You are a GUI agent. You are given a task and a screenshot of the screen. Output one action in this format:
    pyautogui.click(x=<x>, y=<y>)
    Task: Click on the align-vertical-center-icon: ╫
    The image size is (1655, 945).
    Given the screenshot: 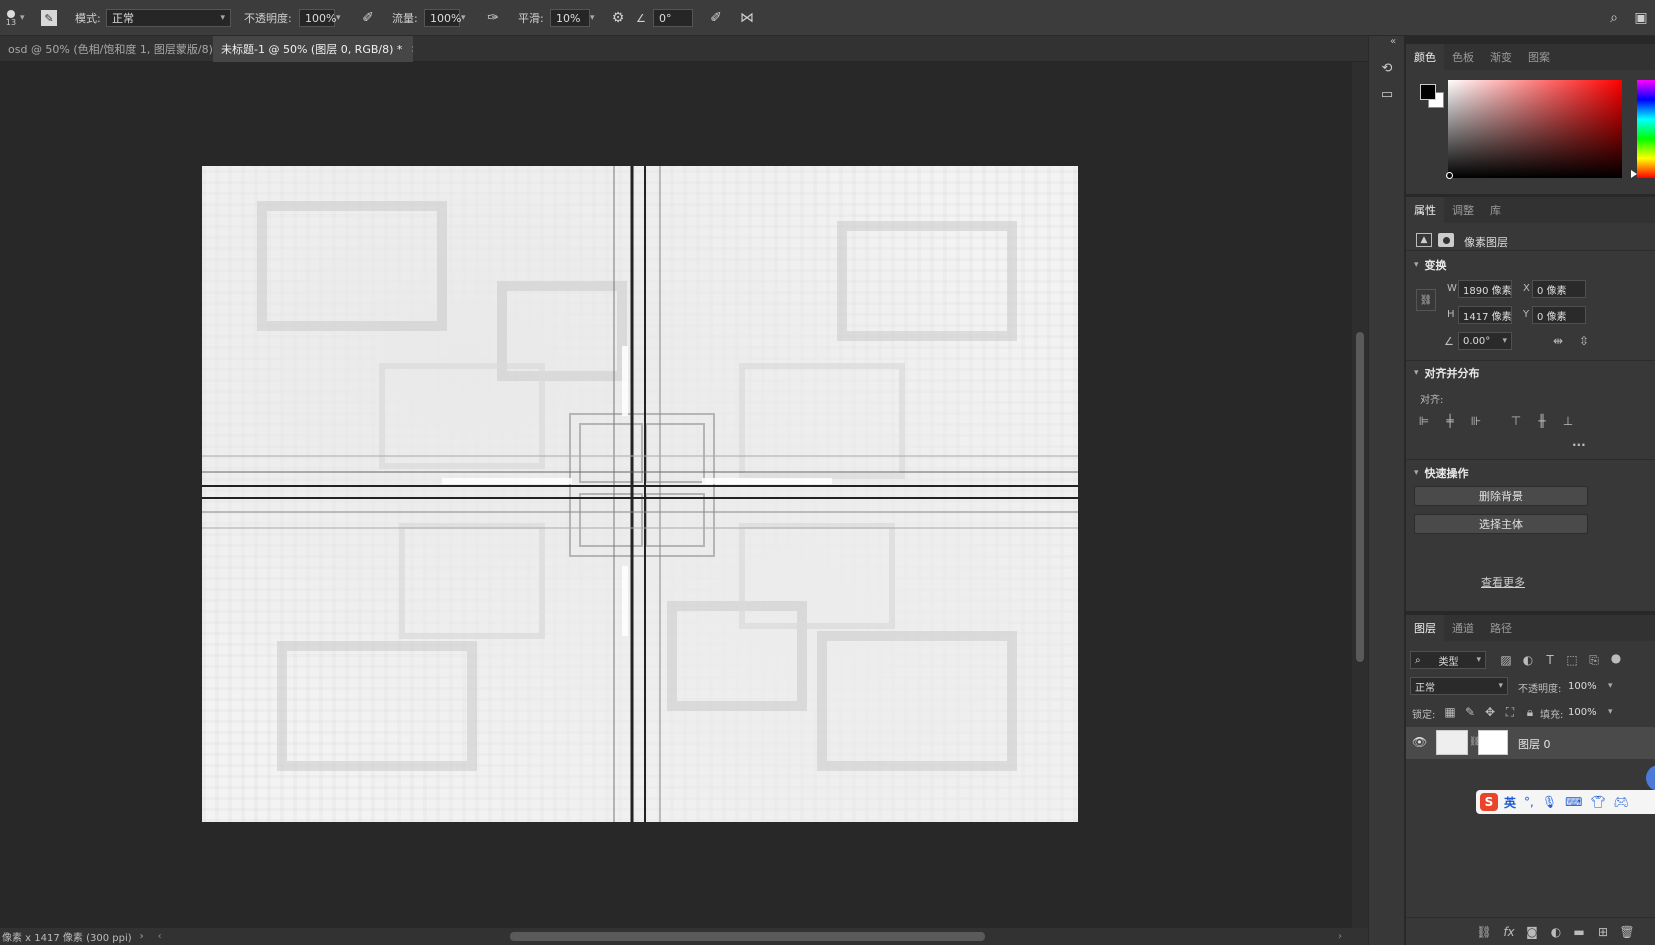 What is the action you would take?
    pyautogui.click(x=1542, y=421)
    